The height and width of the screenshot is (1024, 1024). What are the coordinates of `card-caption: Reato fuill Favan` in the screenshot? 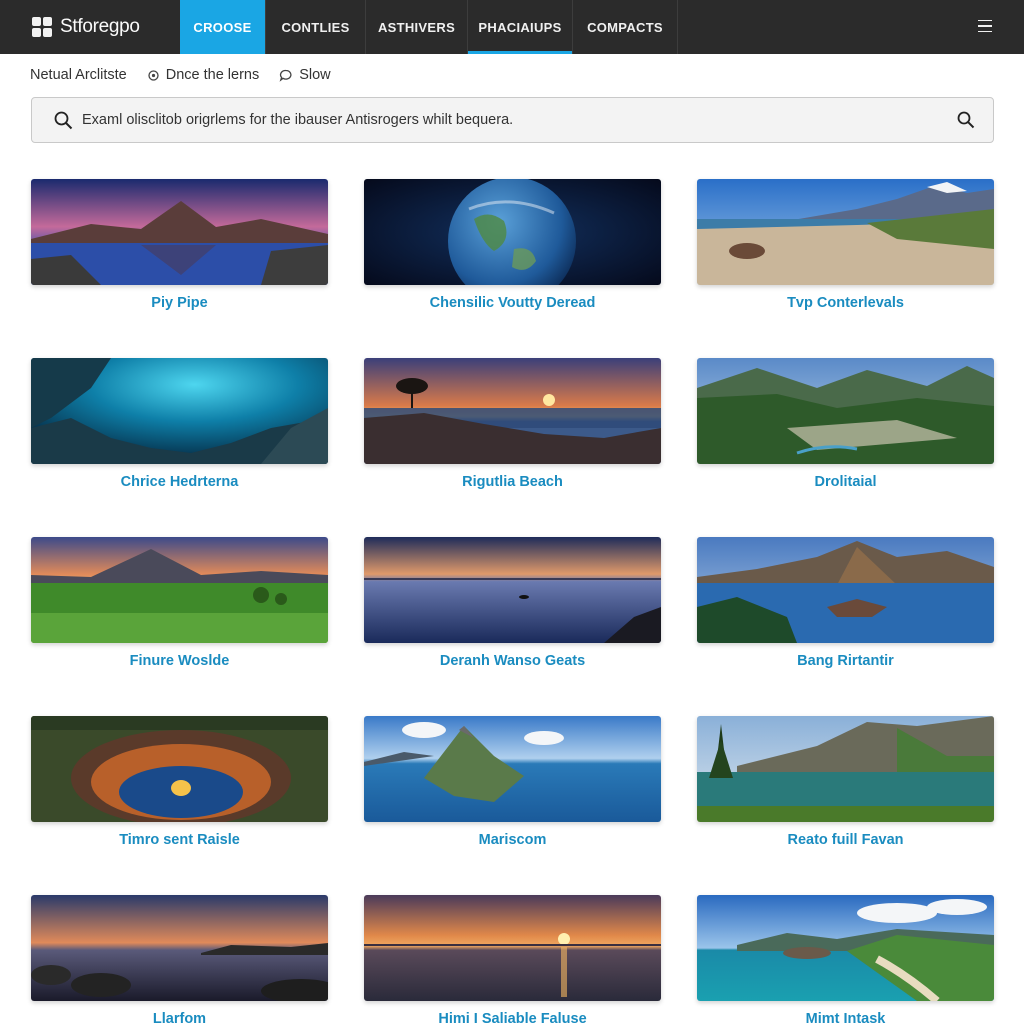 It's located at (845, 840).